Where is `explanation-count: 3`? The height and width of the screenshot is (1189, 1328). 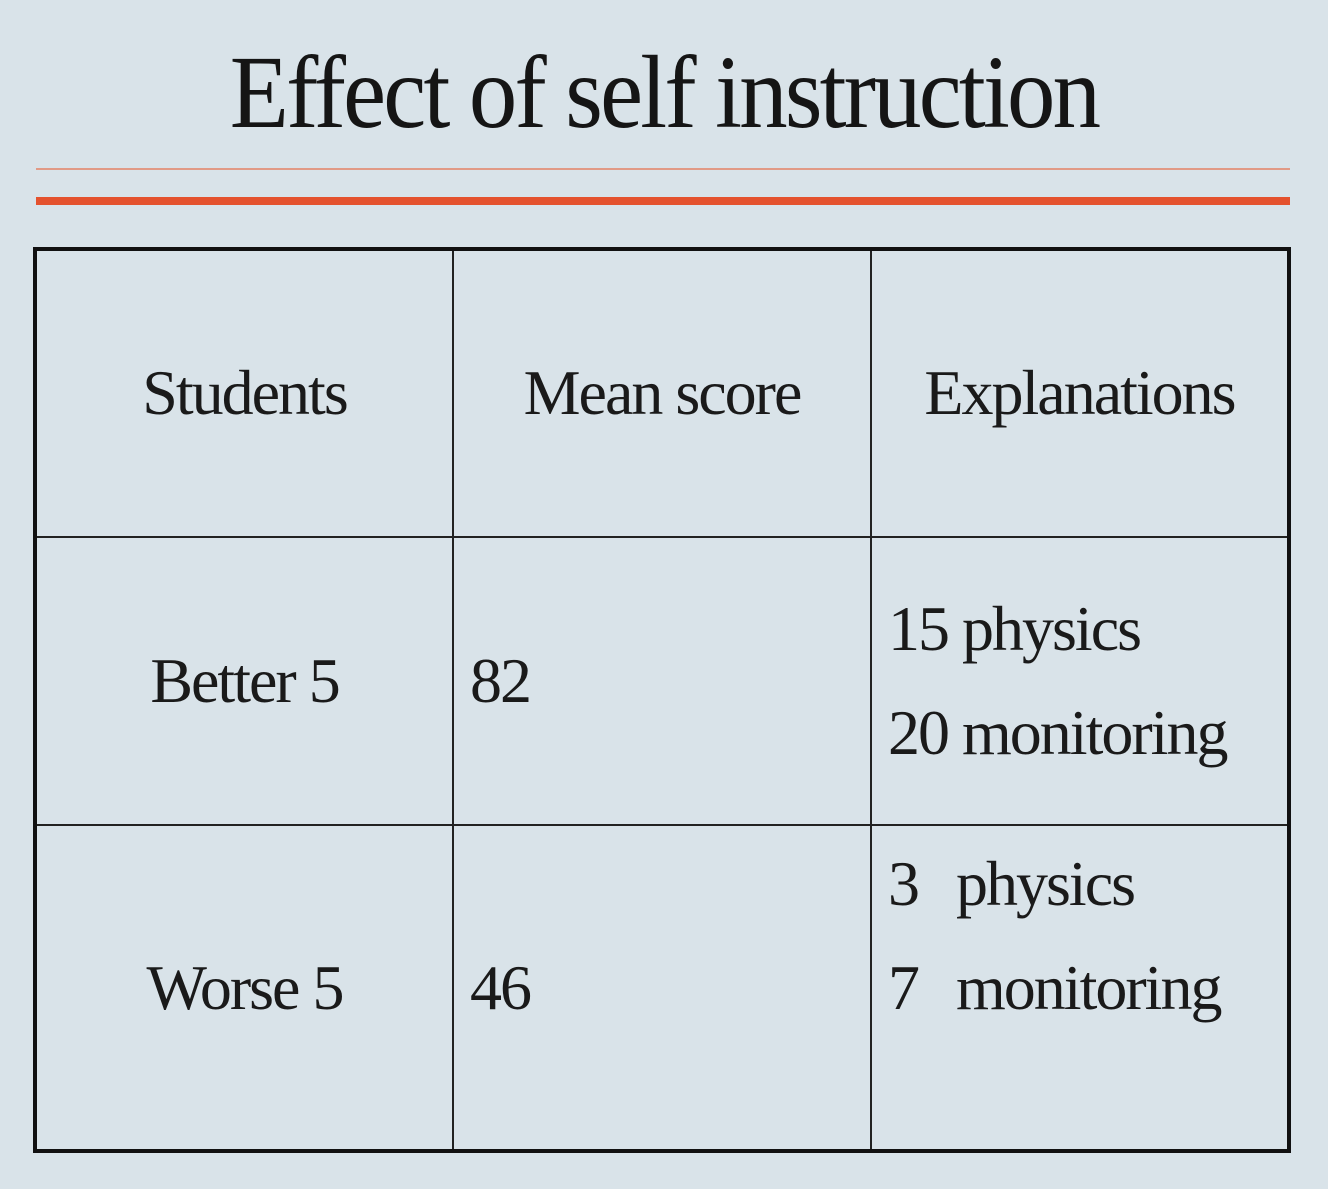
explanation-count: 3 is located at coordinates (904, 884).